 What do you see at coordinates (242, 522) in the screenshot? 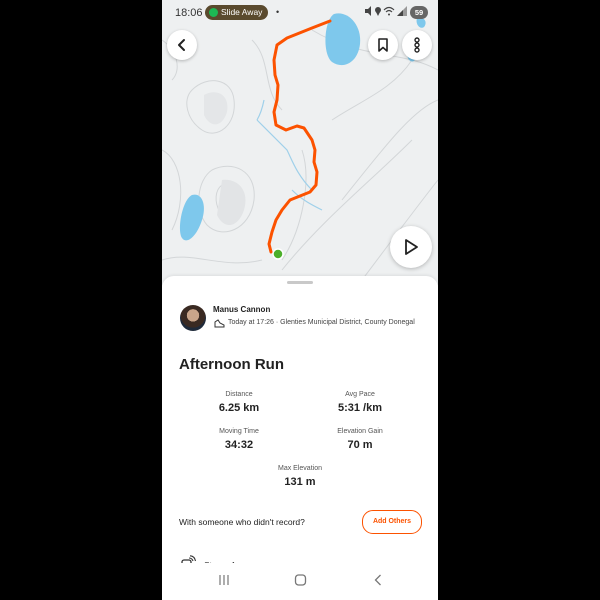
I see `with-others-prompt: With someone who didn't record?` at bounding box center [242, 522].